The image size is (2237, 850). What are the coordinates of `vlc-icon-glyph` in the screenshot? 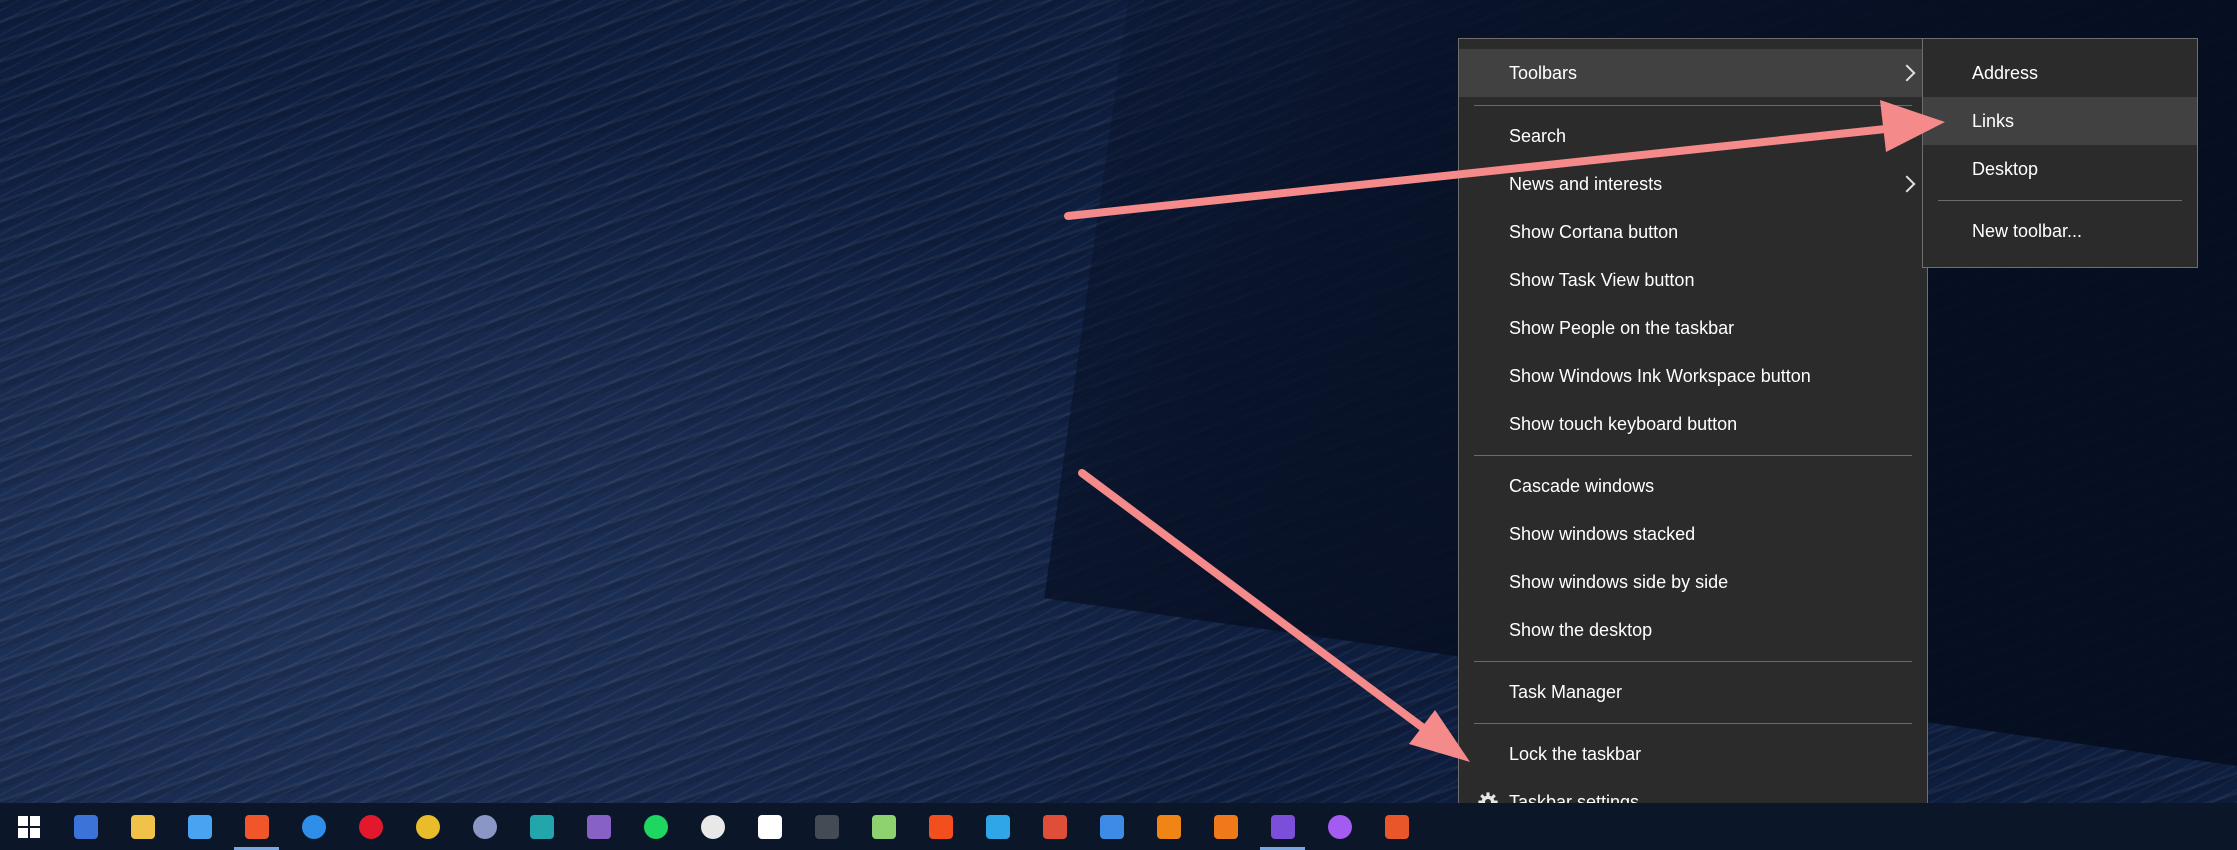 It's located at (1168, 826).